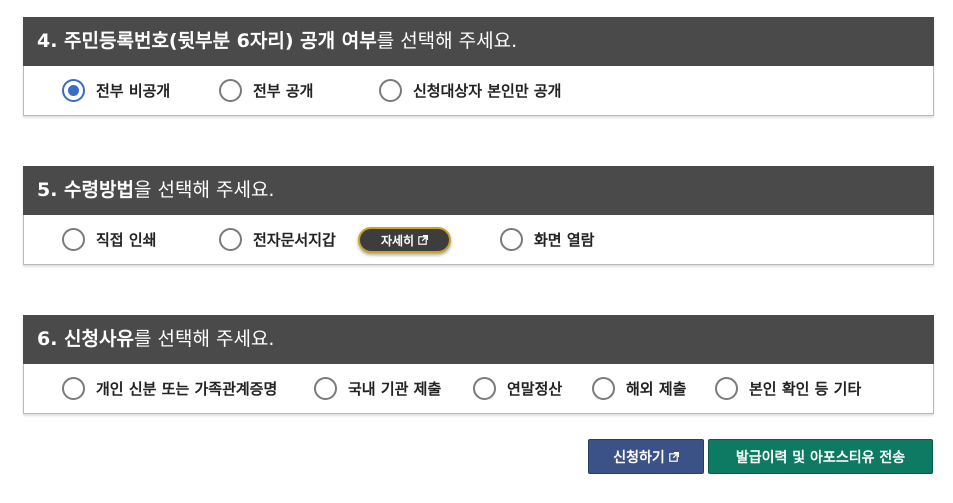 This screenshot has width=953, height=503. Describe the element at coordinates (395, 389) in the screenshot. I see `radio-label: 국내 기관 제출` at that location.